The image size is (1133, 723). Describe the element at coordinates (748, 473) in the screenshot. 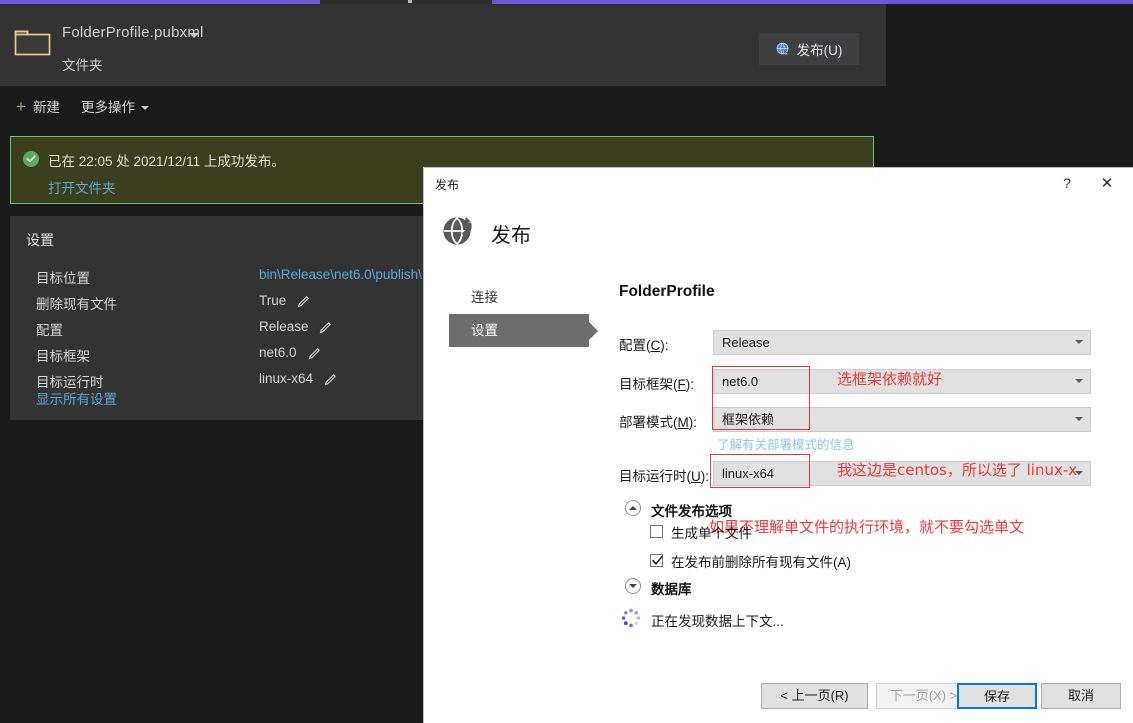

I see `target-runtime-value: linux-x64` at that location.